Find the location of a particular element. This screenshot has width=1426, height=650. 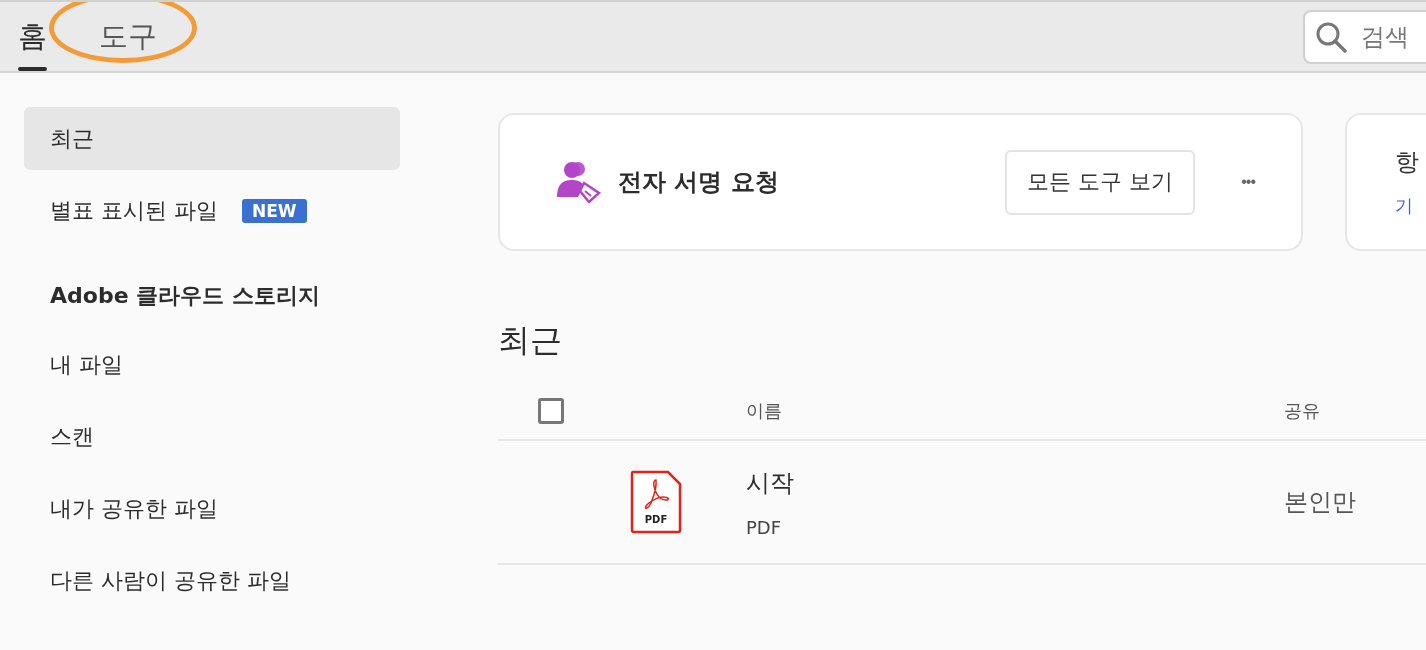

card-link: 기 is located at coordinates (1404, 206).